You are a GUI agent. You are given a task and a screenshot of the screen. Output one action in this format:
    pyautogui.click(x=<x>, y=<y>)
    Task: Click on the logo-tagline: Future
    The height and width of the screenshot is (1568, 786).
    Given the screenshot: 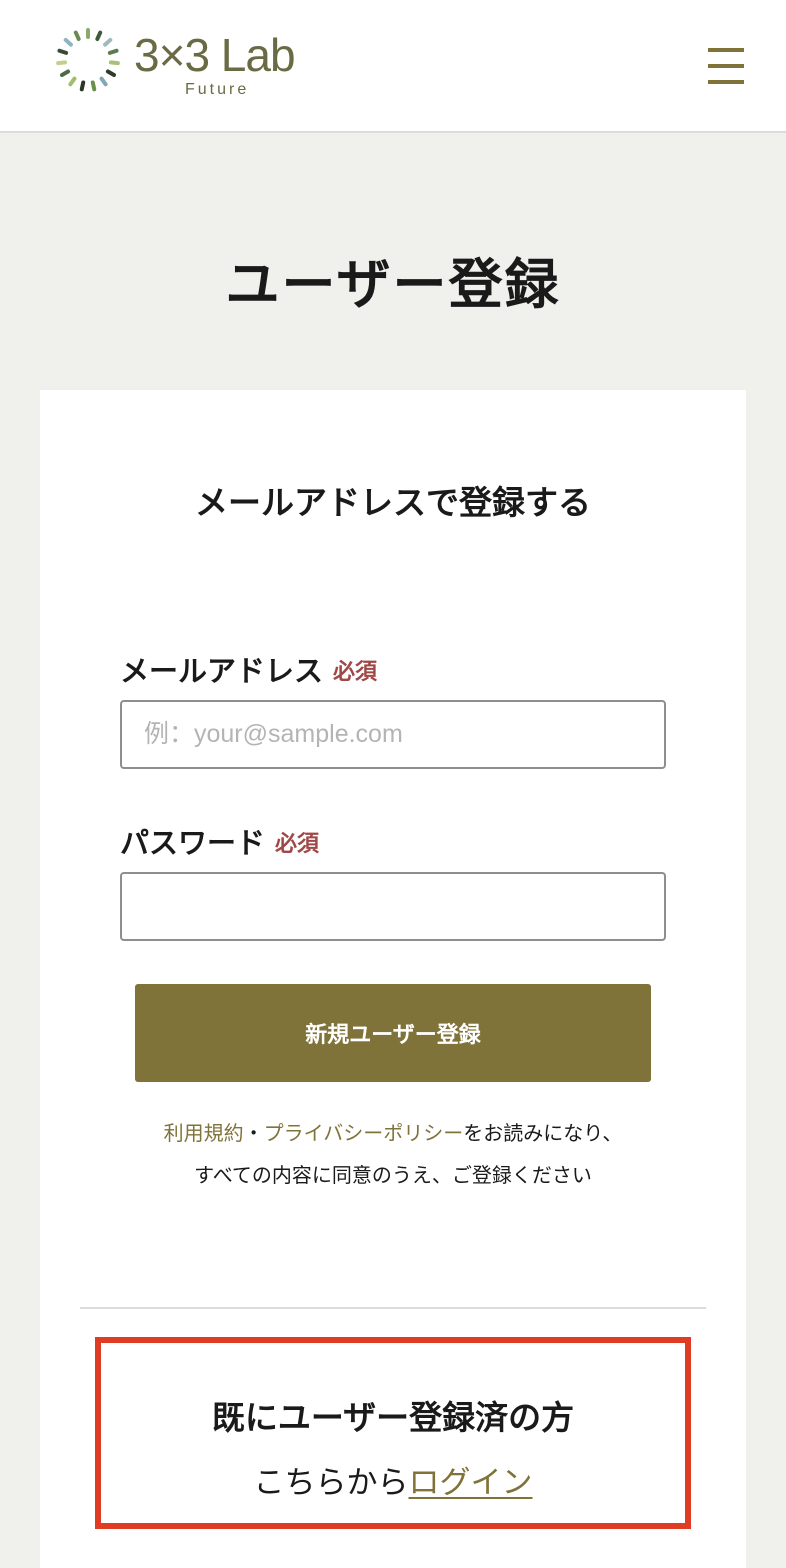 What is the action you would take?
    pyautogui.click(x=217, y=89)
    